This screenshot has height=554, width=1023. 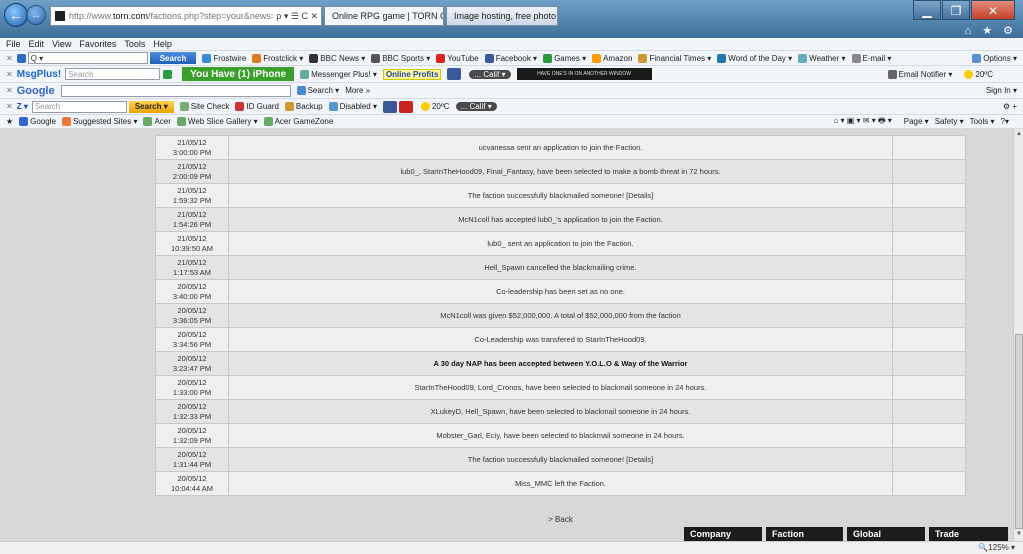 I want to click on close-window-button: ✕, so click(x=993, y=10).